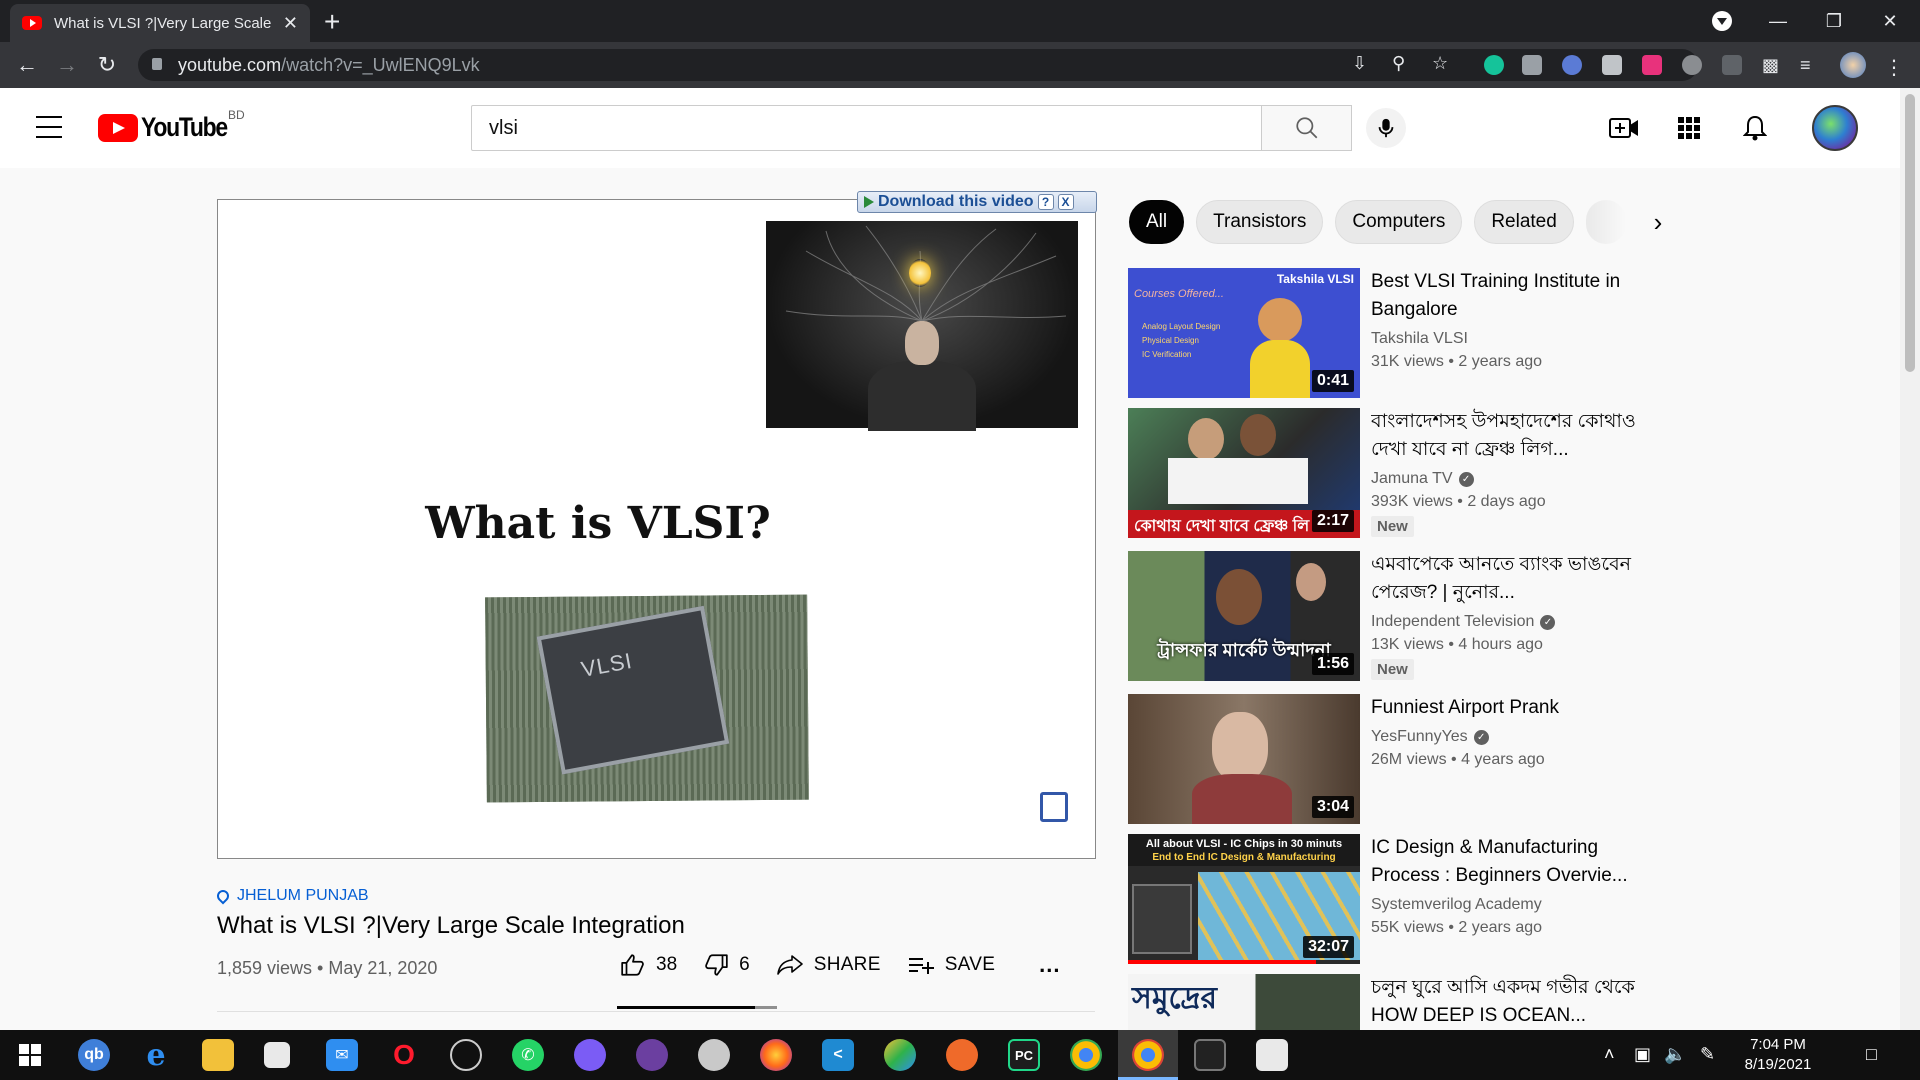 The image size is (1920, 1080). I want to click on create-video-button, so click(1624, 128).